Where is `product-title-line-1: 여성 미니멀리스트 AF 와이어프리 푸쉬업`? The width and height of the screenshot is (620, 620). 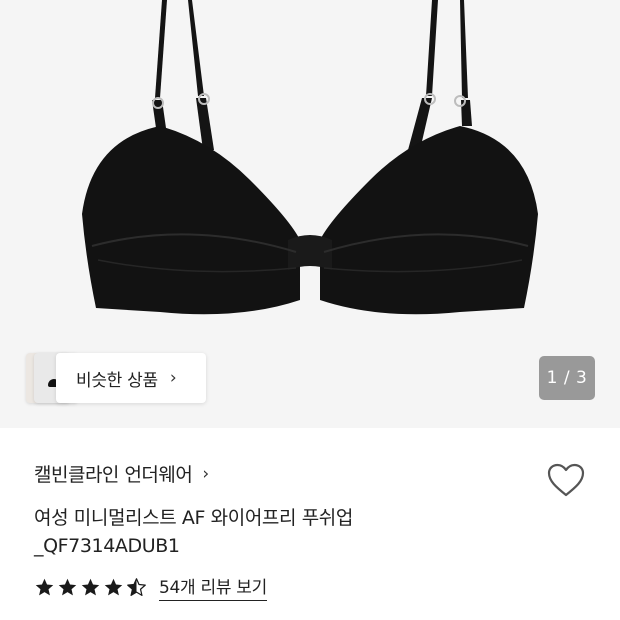 product-title-line-1: 여성 미니멀리스트 AF 와이어프리 푸쉬업 is located at coordinates (193, 518).